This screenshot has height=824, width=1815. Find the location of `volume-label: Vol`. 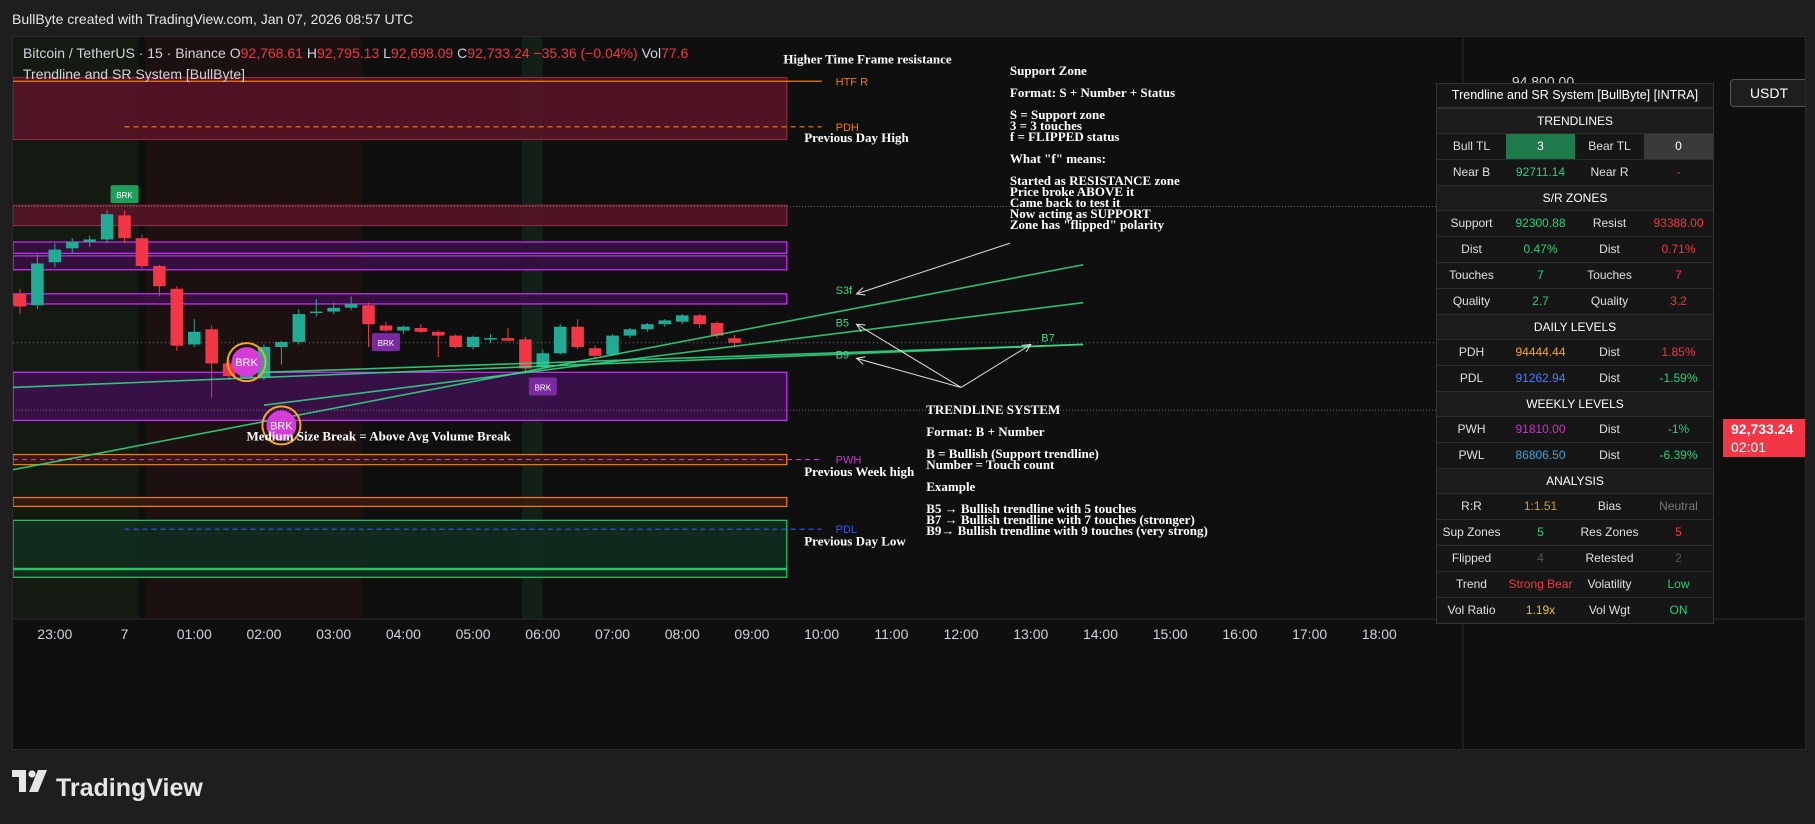

volume-label: Vol is located at coordinates (651, 53).